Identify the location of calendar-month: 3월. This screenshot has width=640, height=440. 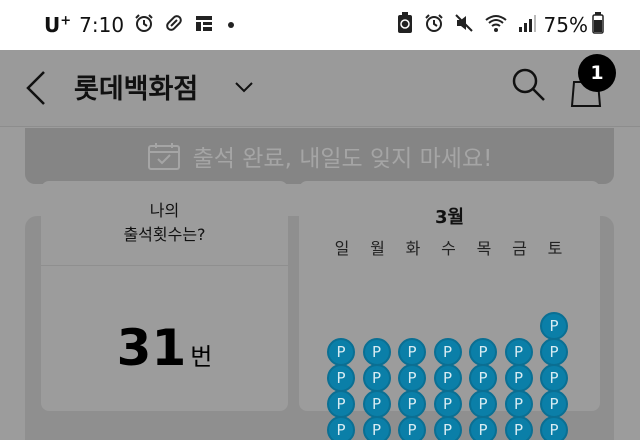
(449, 217).